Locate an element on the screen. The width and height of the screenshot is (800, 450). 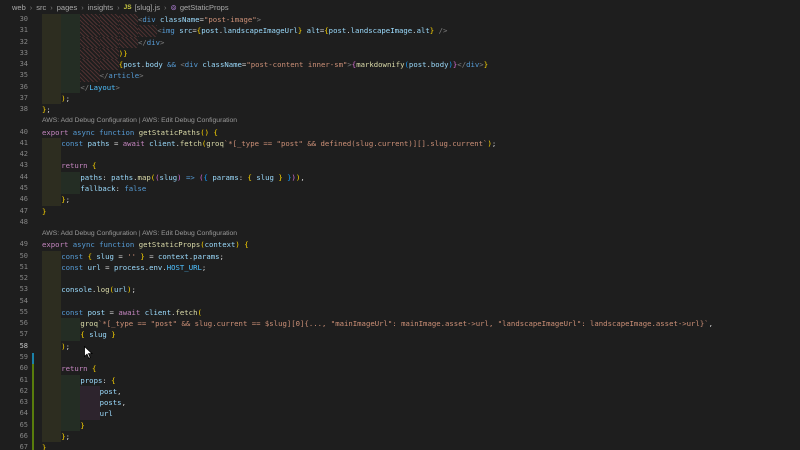
code-line: 50 const { slug = '' } = context.params; is located at coordinates (400, 256).